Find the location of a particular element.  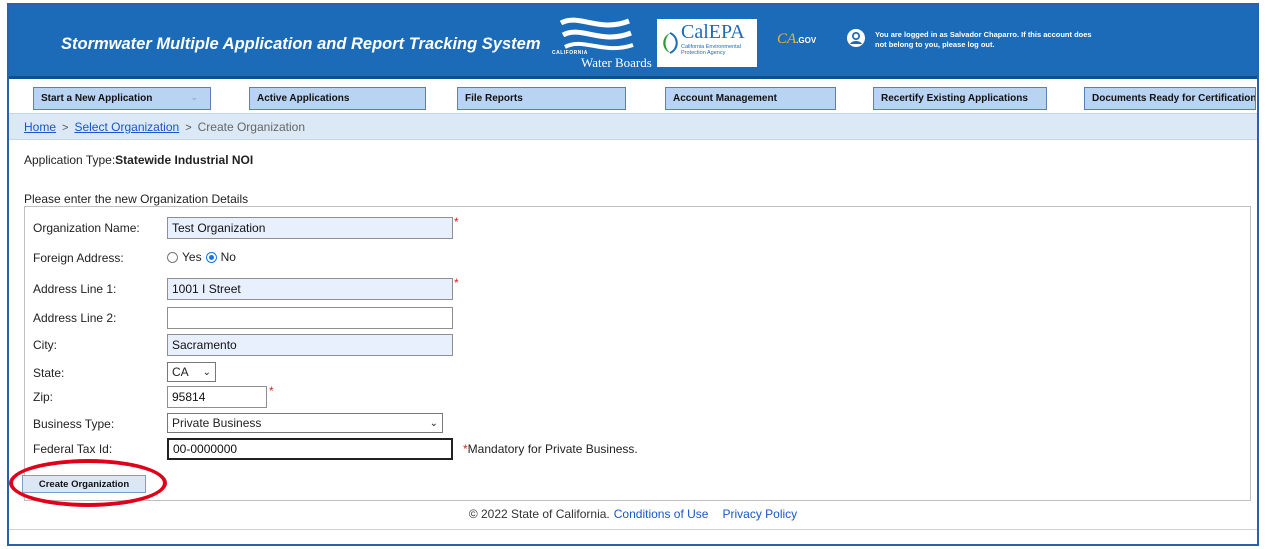

footer-conditions-link: Conditions of Use is located at coordinates (661, 514).